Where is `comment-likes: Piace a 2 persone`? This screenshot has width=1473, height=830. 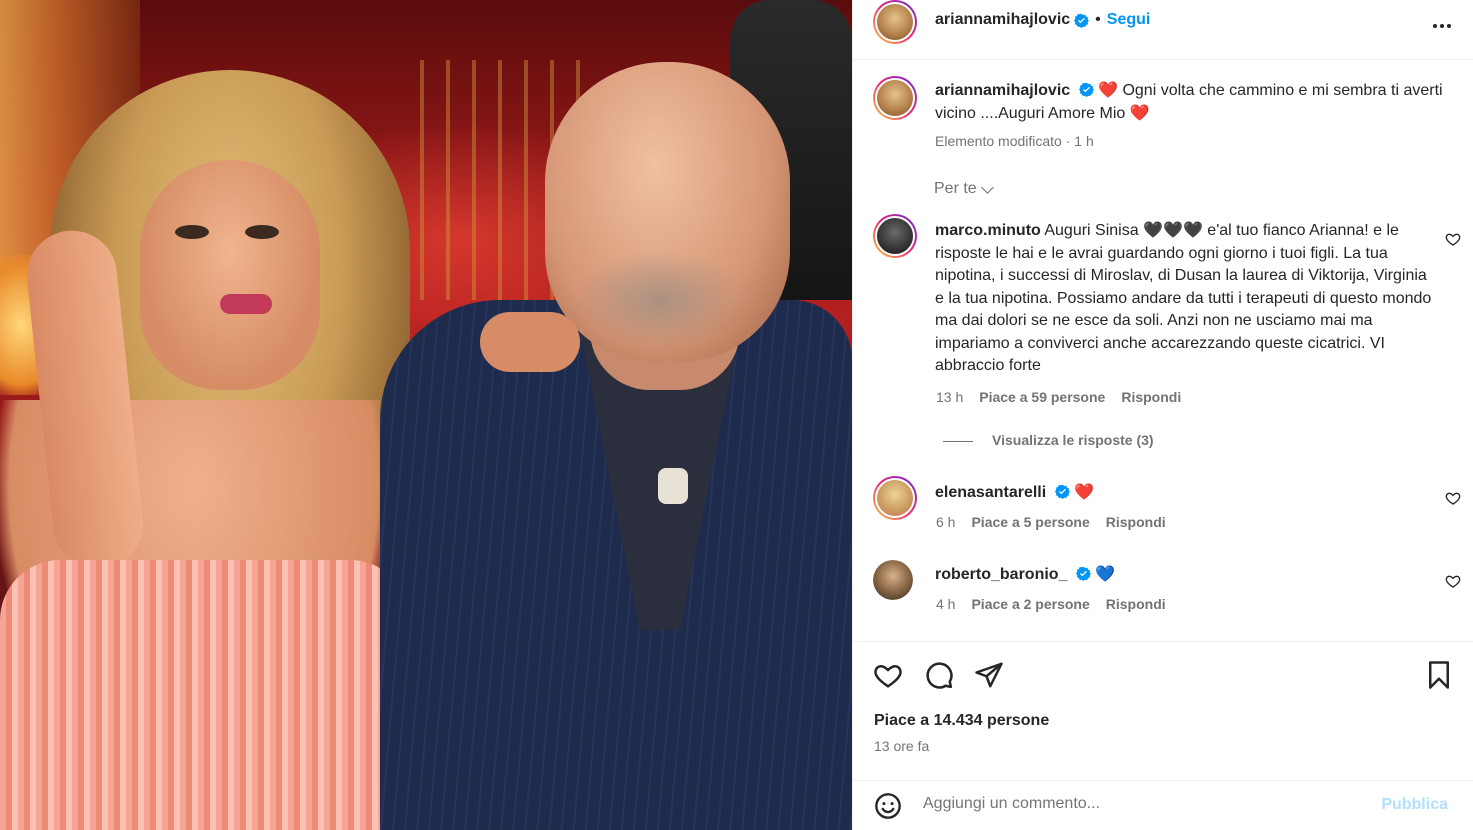
comment-likes: Piace a 2 persone is located at coordinates (1030, 604).